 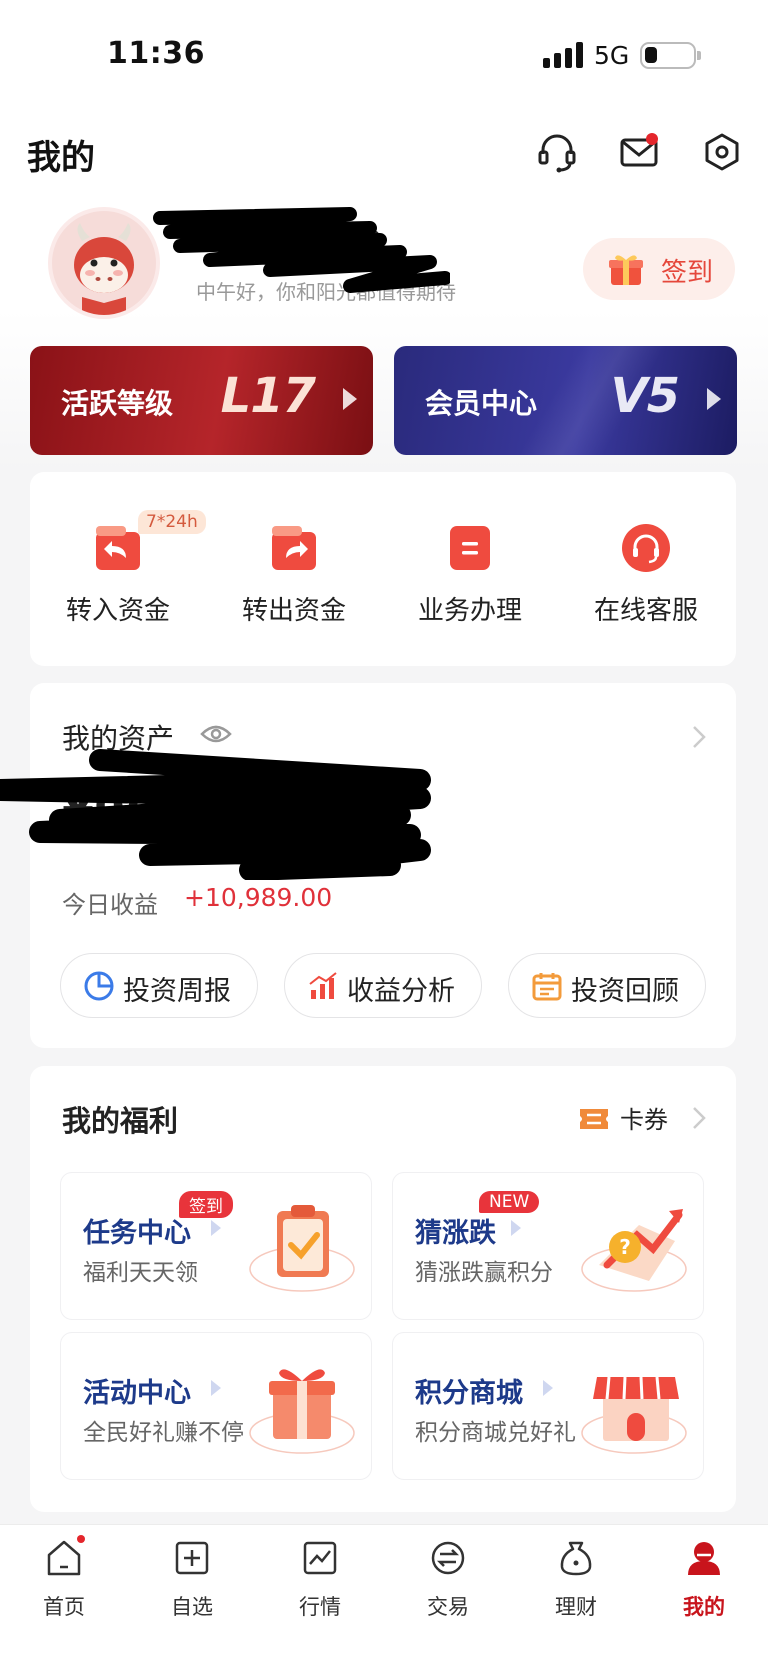 I want to click on tab-market: 行情, so click(x=320, y=1580).